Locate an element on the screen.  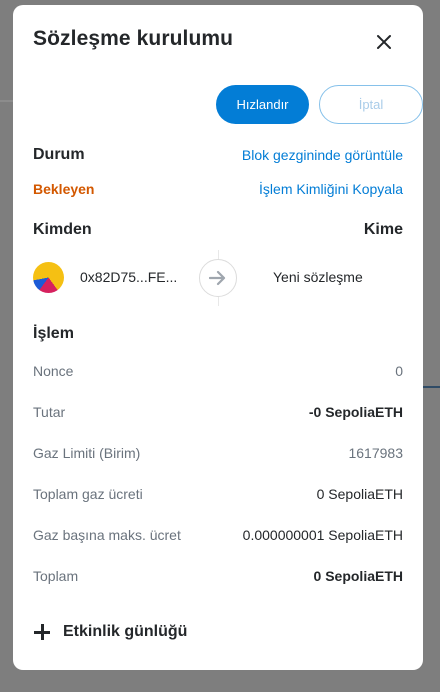
detail-key: Gaz başına maks. ücret is located at coordinates (107, 535).